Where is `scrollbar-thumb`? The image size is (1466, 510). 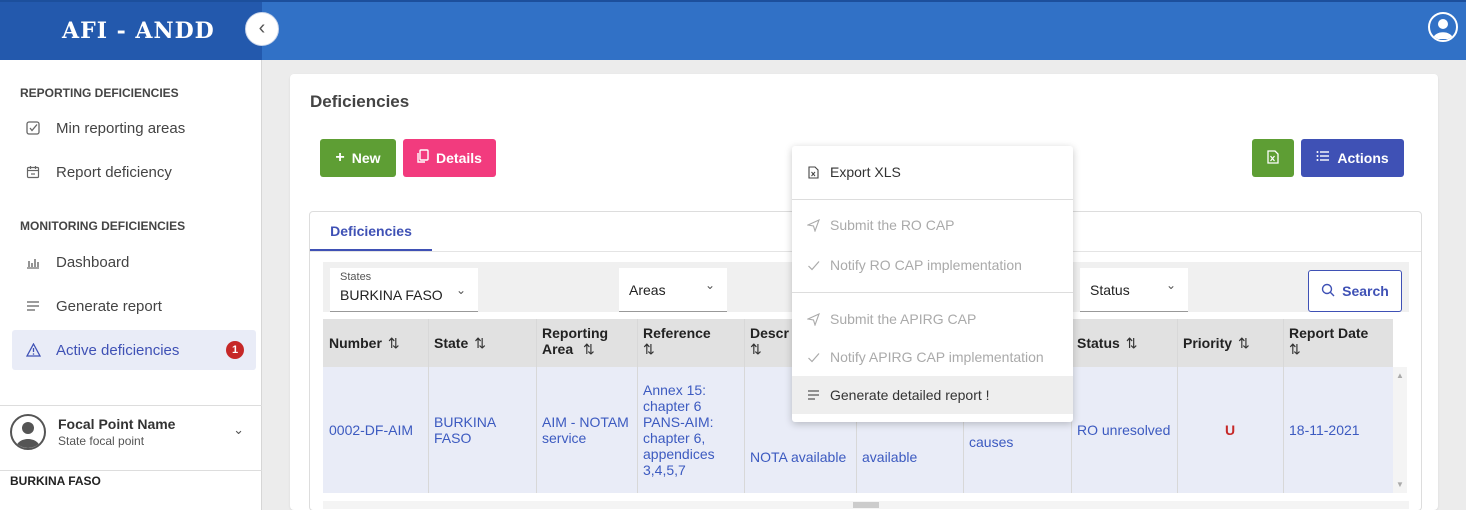 scrollbar-thumb is located at coordinates (866, 505).